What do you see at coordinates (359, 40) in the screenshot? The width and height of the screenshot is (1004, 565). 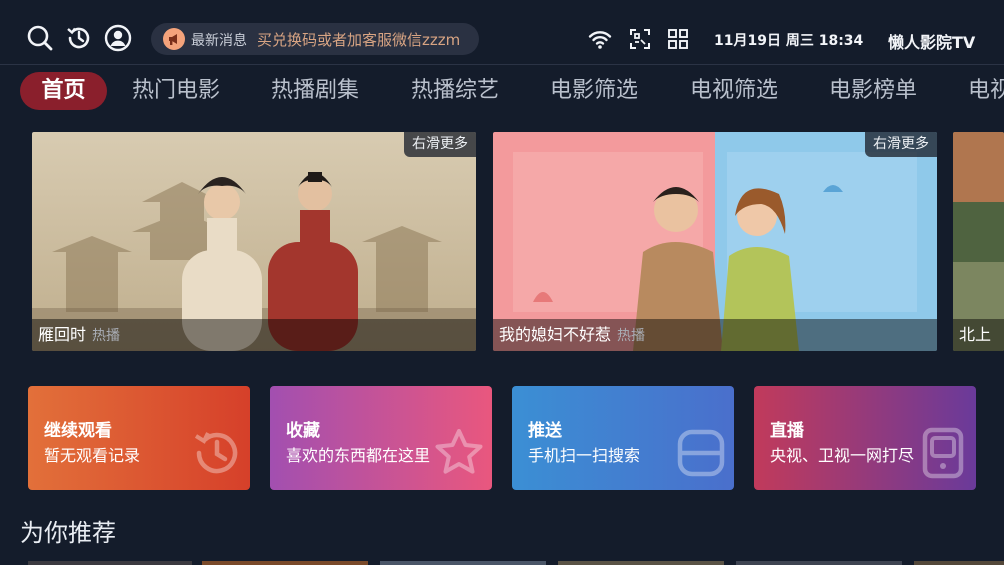 I see `news-ticker-text: 买兑换码或者加客服微信zzzm` at bounding box center [359, 40].